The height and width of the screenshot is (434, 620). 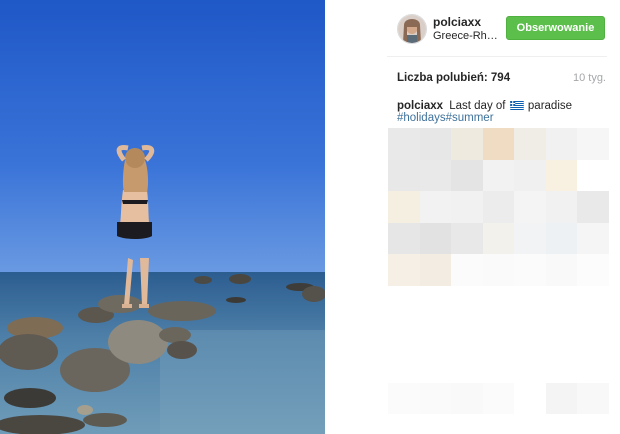 I want to click on caption-username: polciaxx, so click(x=420, y=106).